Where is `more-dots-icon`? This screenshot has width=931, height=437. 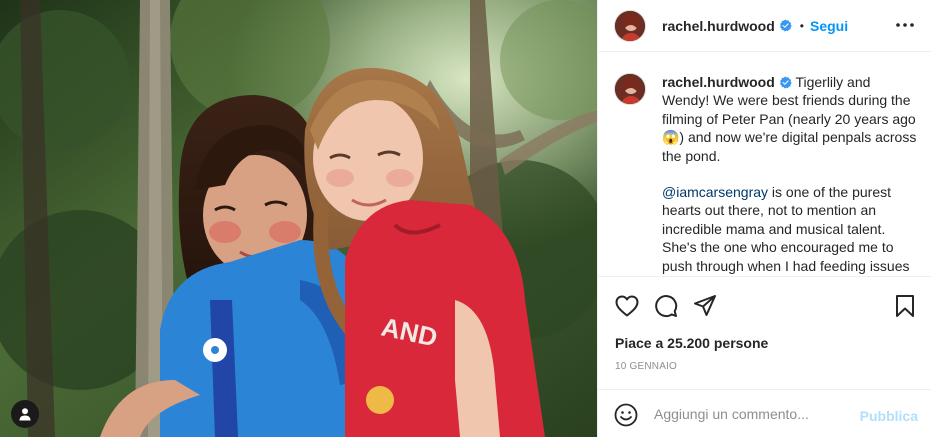
more-dots-icon is located at coordinates (905, 25).